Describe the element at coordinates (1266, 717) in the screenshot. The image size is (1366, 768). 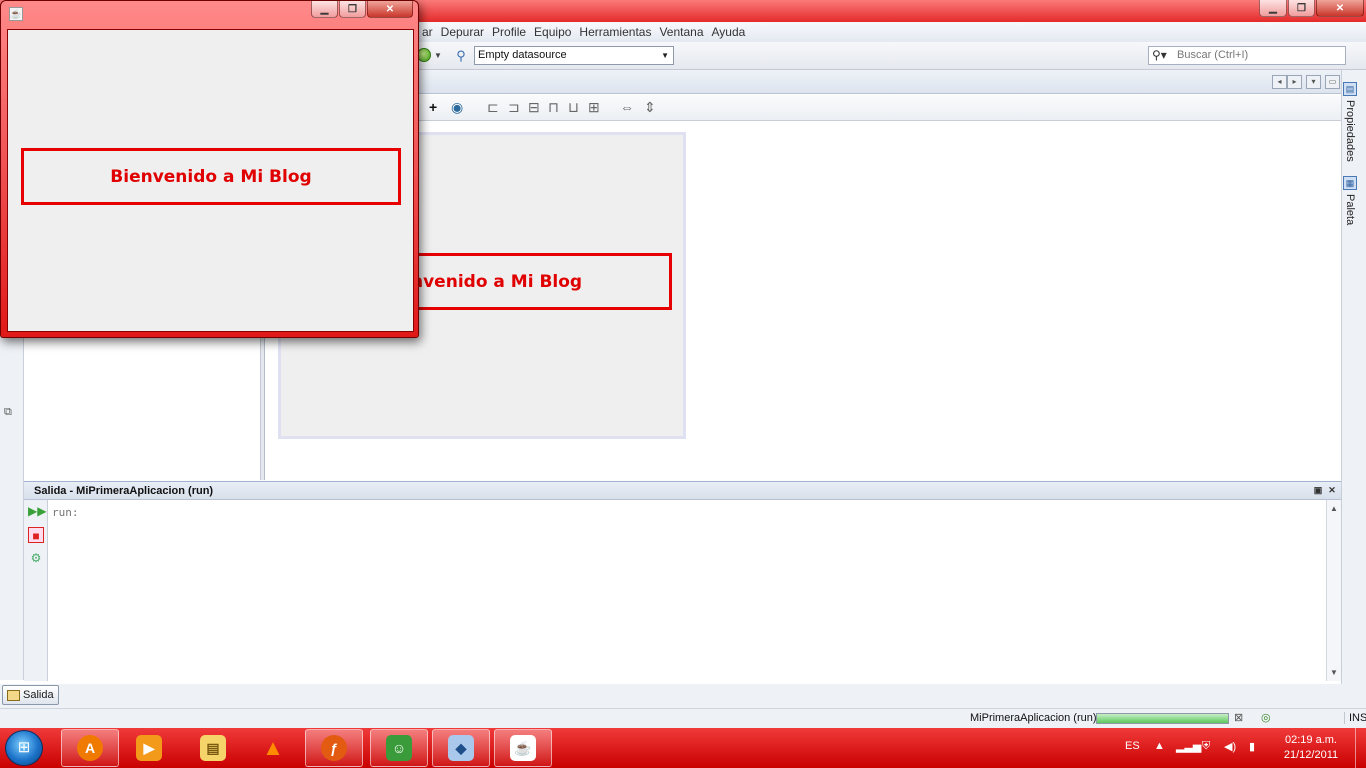
I see `update-icon: ◎` at that location.